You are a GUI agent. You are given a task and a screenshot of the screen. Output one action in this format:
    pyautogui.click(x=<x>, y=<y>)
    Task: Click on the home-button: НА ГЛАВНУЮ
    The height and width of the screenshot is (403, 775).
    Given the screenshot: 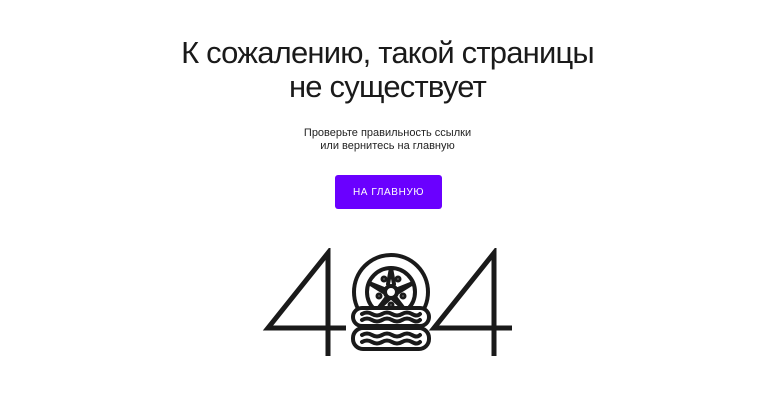 What is the action you would take?
    pyautogui.click(x=388, y=192)
    